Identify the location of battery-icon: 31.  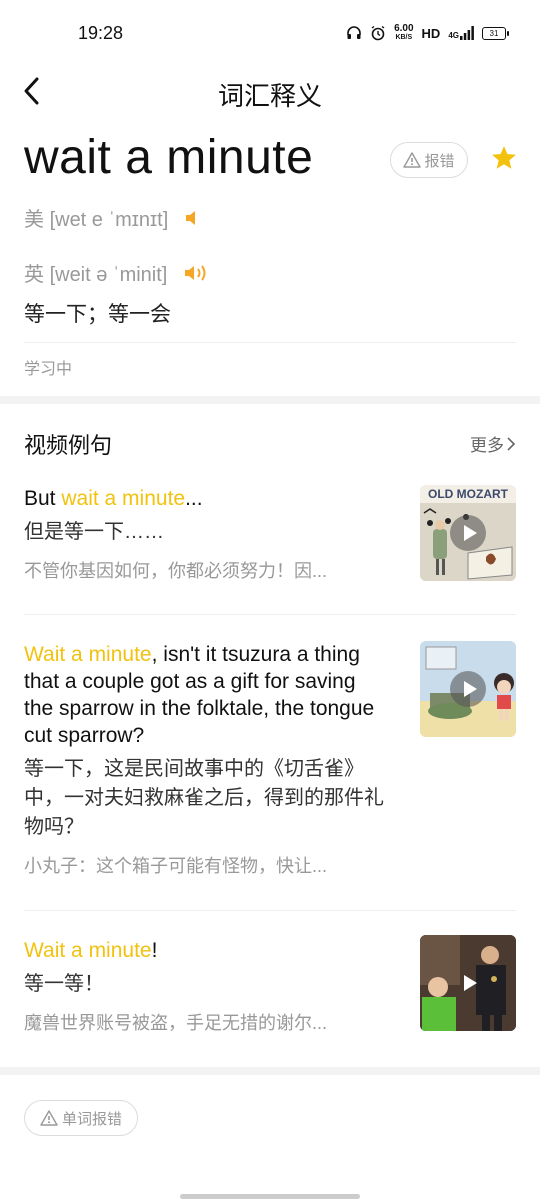
(495, 33).